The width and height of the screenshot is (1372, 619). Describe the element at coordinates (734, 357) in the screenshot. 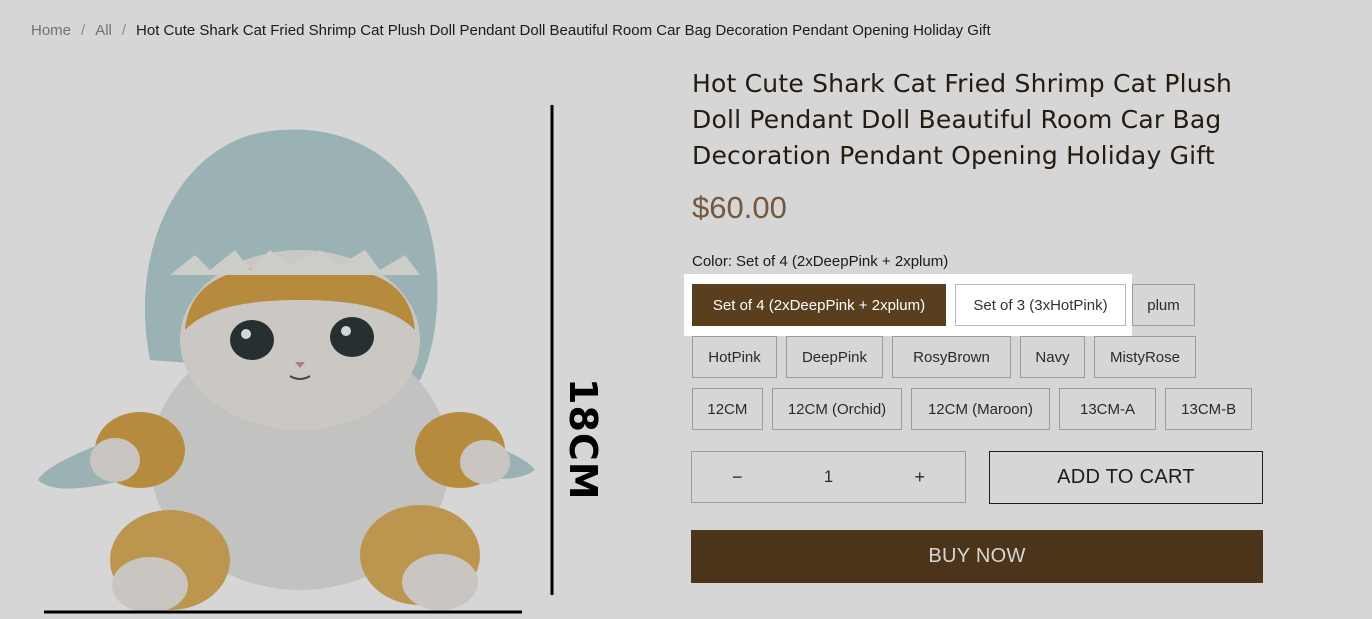

I see `variant-option: HotPink` at that location.